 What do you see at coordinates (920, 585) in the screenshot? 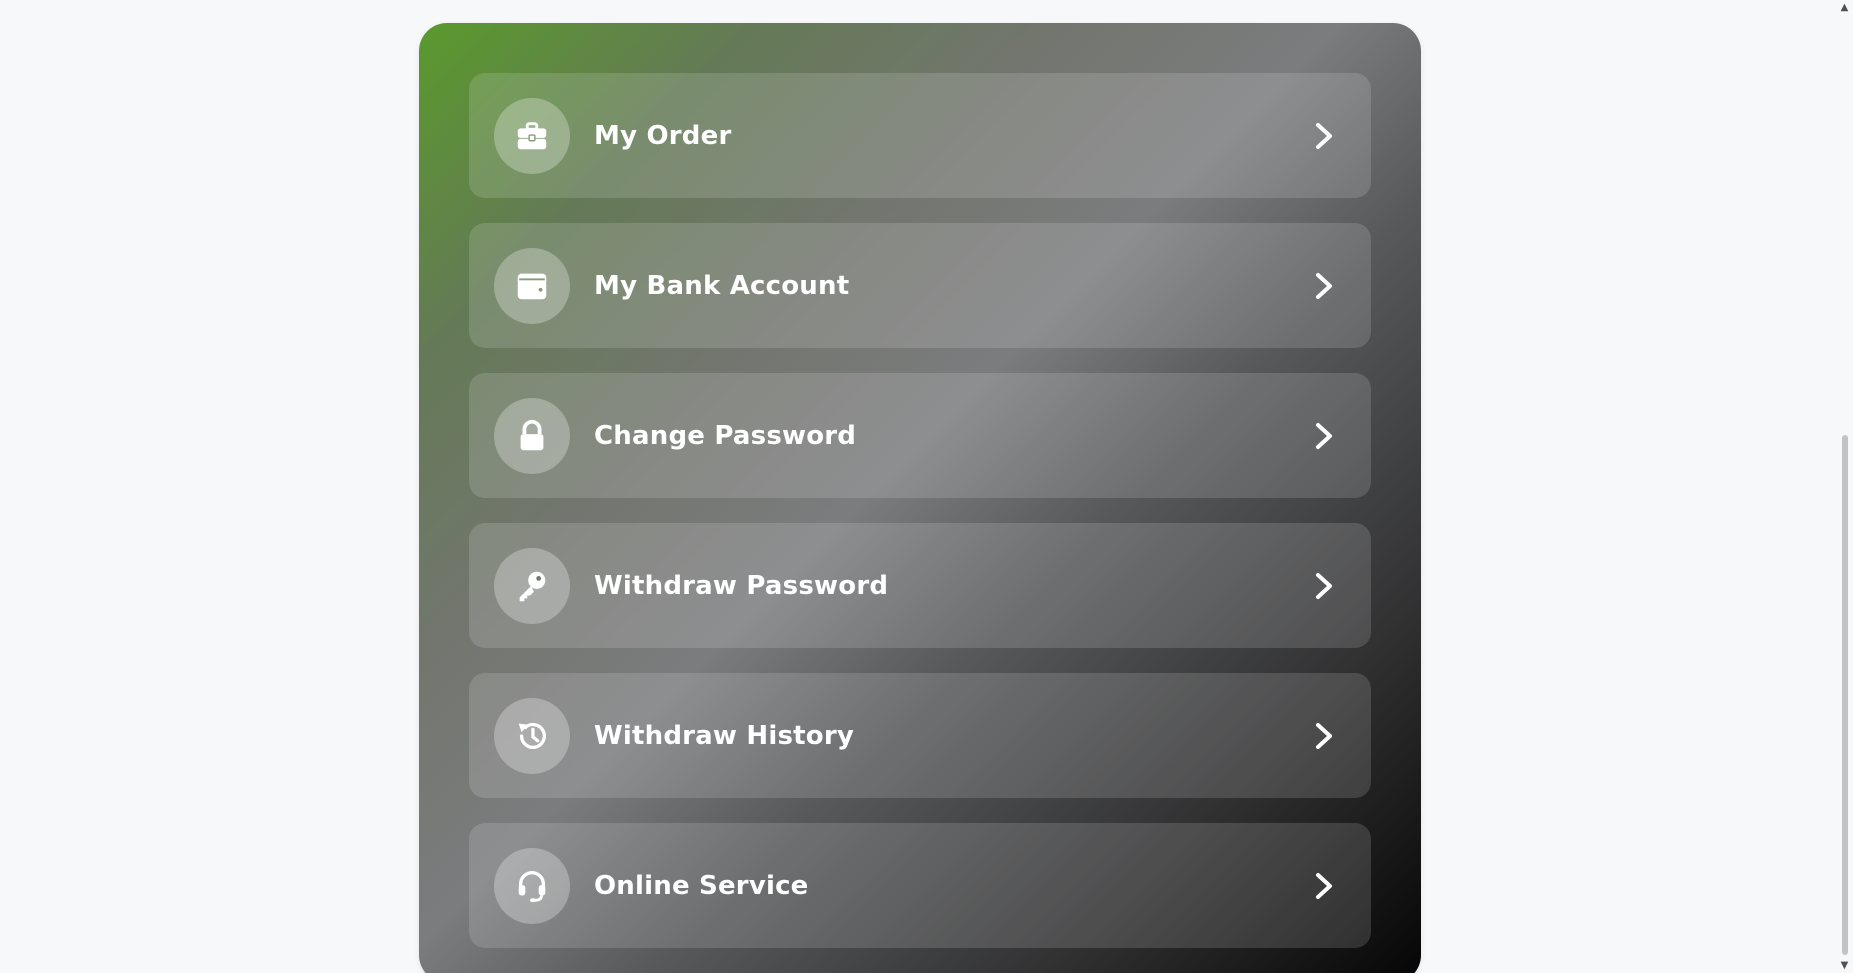
I see `menu-item-withdraw-password: Withdraw Password` at bounding box center [920, 585].